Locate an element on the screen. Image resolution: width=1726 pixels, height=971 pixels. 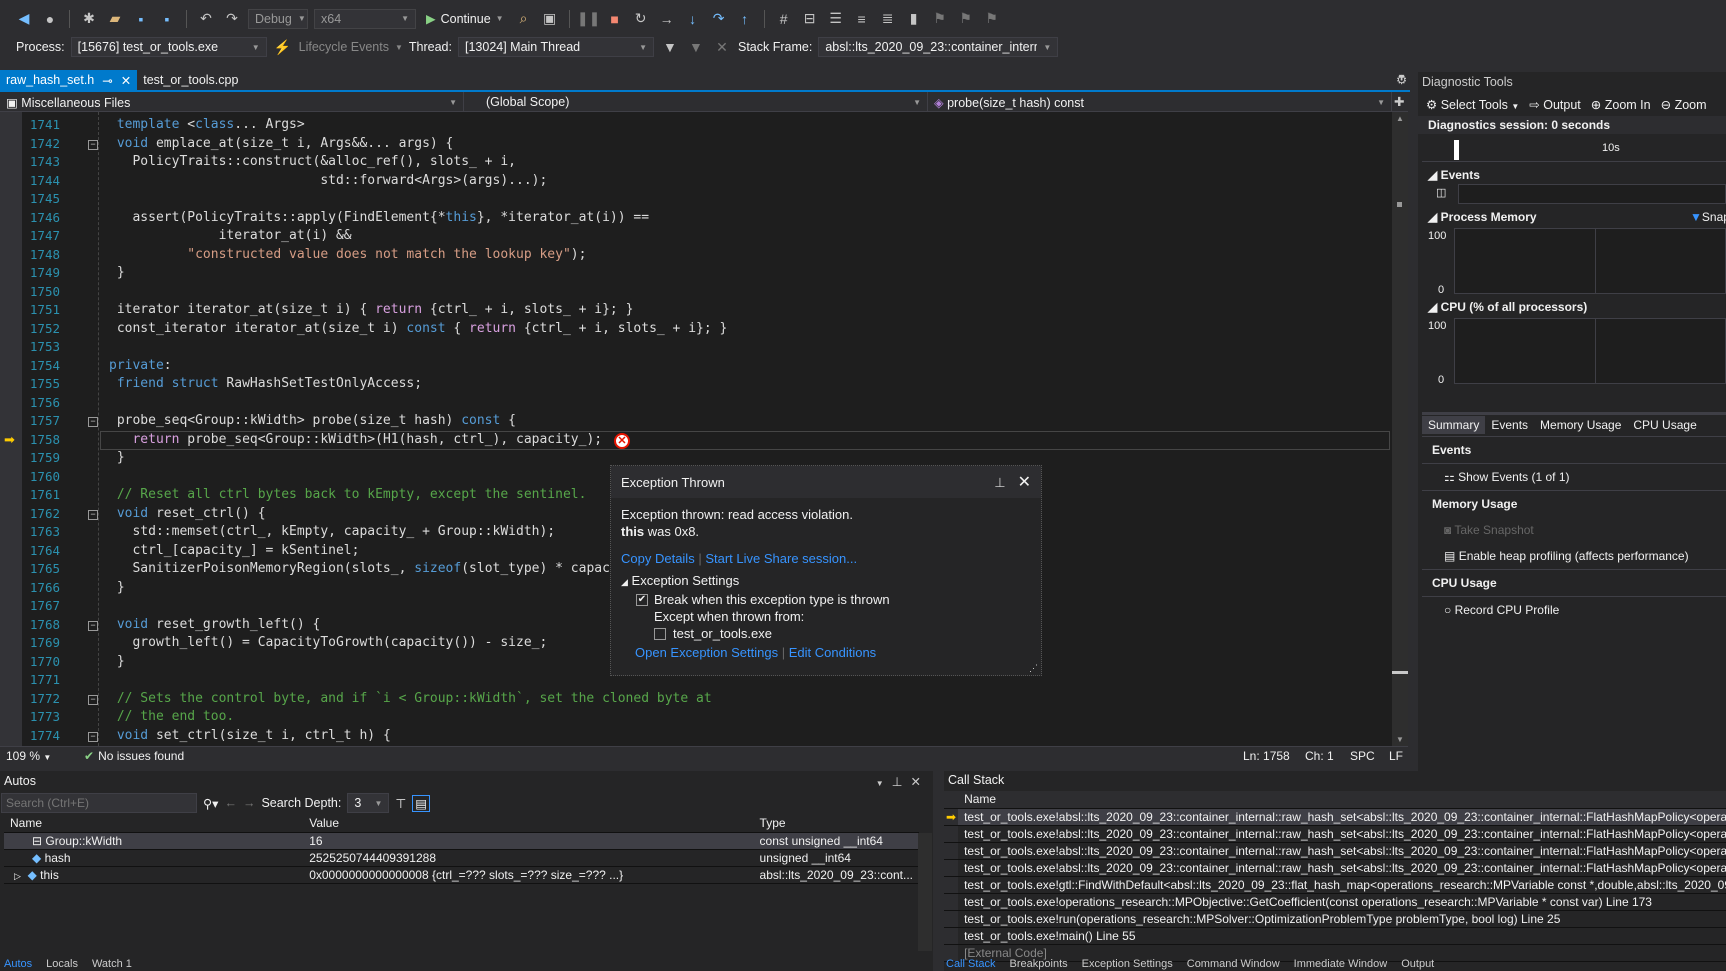
step-out-icon: ↑ is located at coordinates (745, 19).